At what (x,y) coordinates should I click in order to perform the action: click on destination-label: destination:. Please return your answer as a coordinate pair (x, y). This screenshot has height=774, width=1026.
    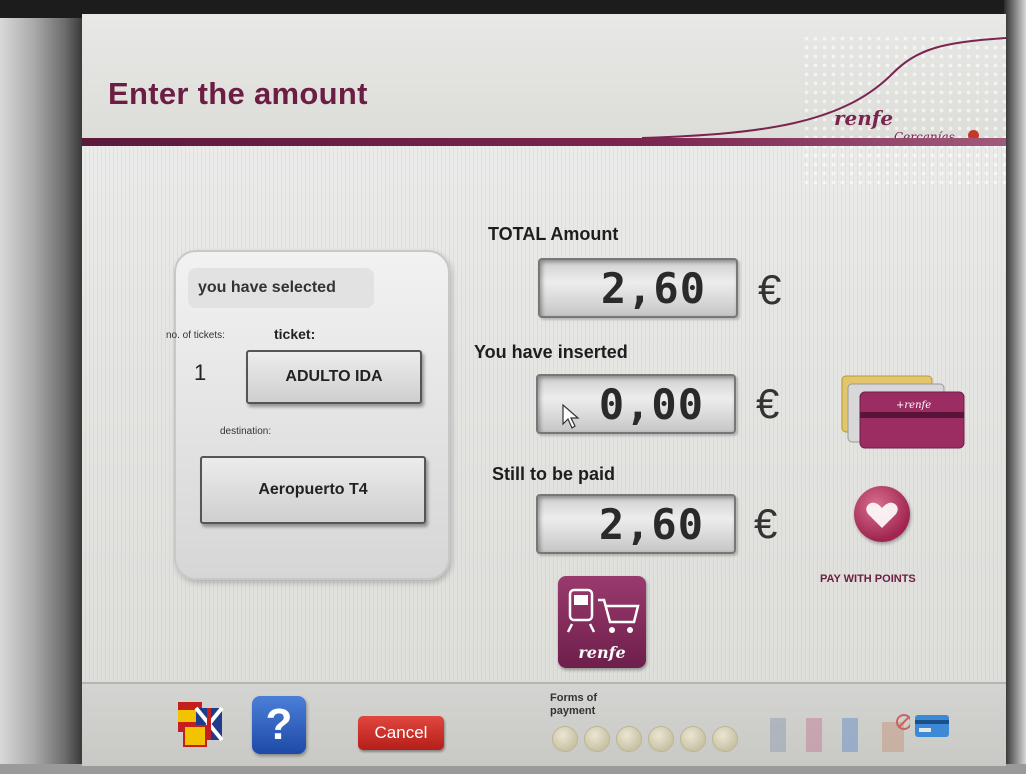
    Looking at the image, I should click on (246, 431).